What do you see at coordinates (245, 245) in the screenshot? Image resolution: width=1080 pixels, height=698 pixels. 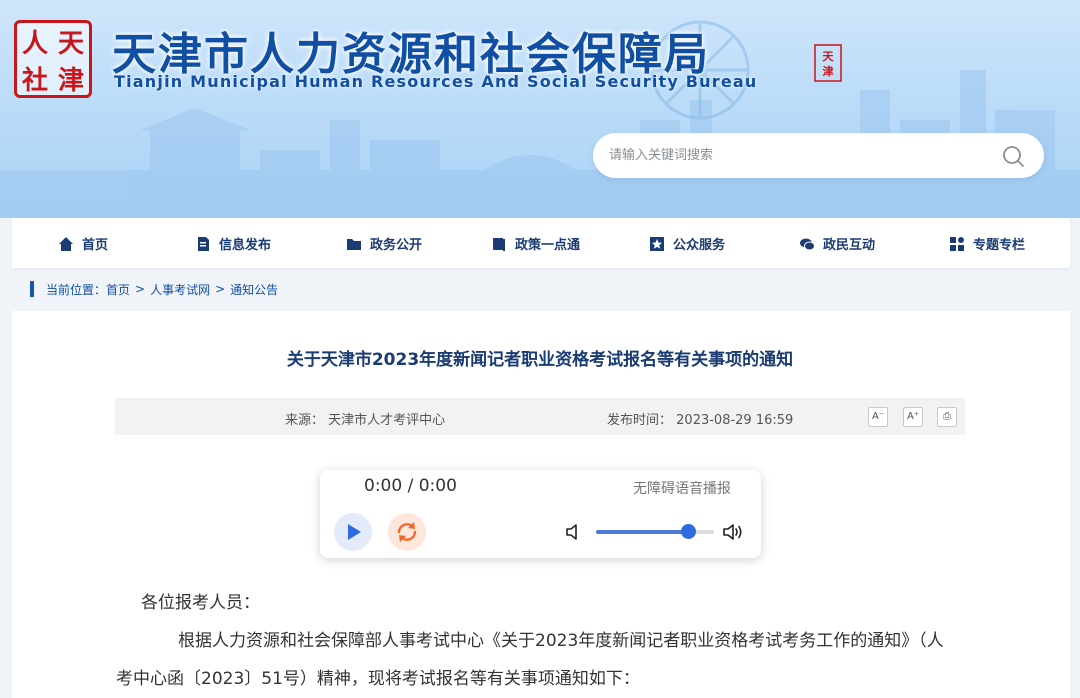 I see `nav-label: 信息发布` at bounding box center [245, 245].